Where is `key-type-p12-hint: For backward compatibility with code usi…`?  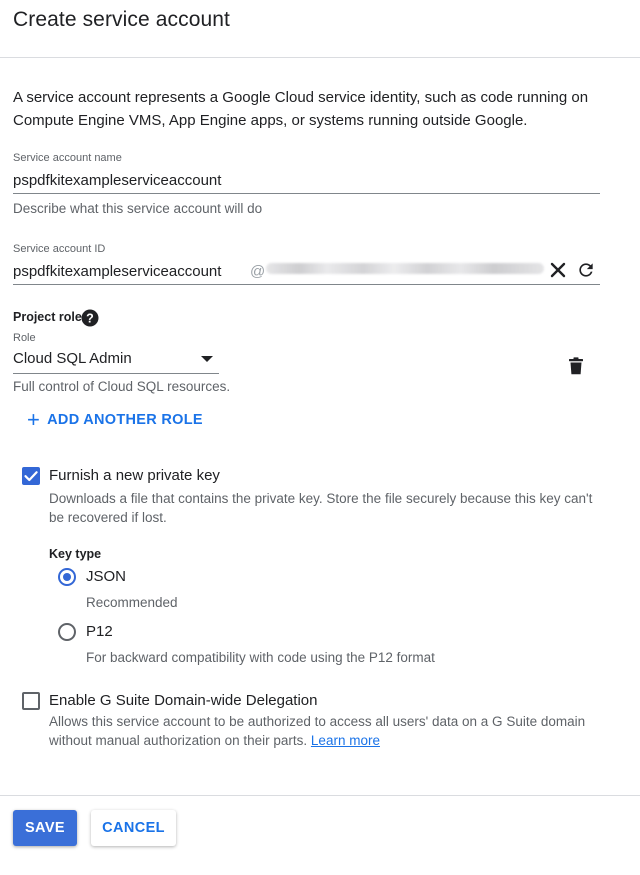 key-type-p12-hint: For backward compatibility with code usi… is located at coordinates (260, 657).